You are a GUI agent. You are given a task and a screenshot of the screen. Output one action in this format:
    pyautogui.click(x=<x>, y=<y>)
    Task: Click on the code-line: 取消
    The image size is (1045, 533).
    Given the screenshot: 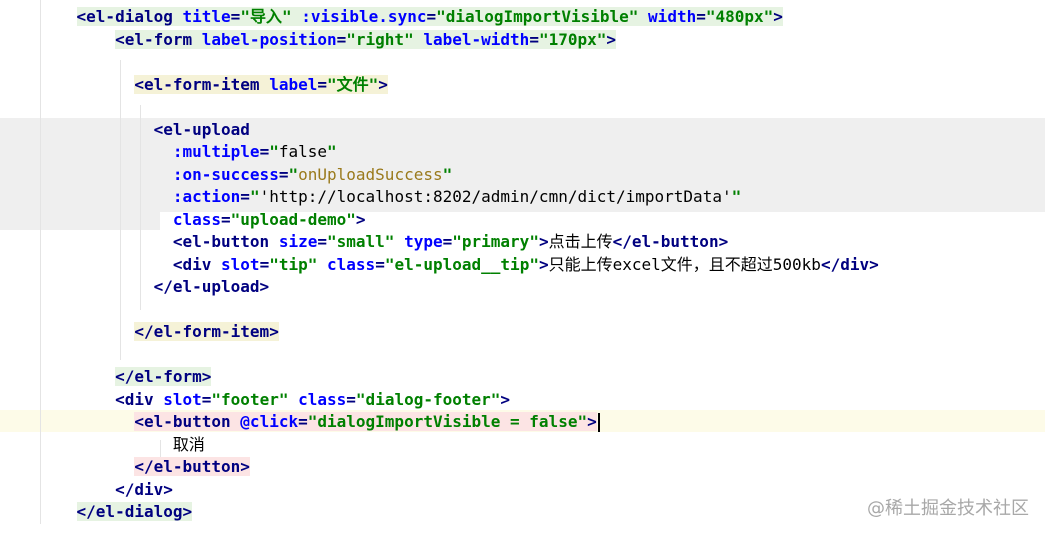 What is the action you would take?
    pyautogui.click(x=541, y=445)
    